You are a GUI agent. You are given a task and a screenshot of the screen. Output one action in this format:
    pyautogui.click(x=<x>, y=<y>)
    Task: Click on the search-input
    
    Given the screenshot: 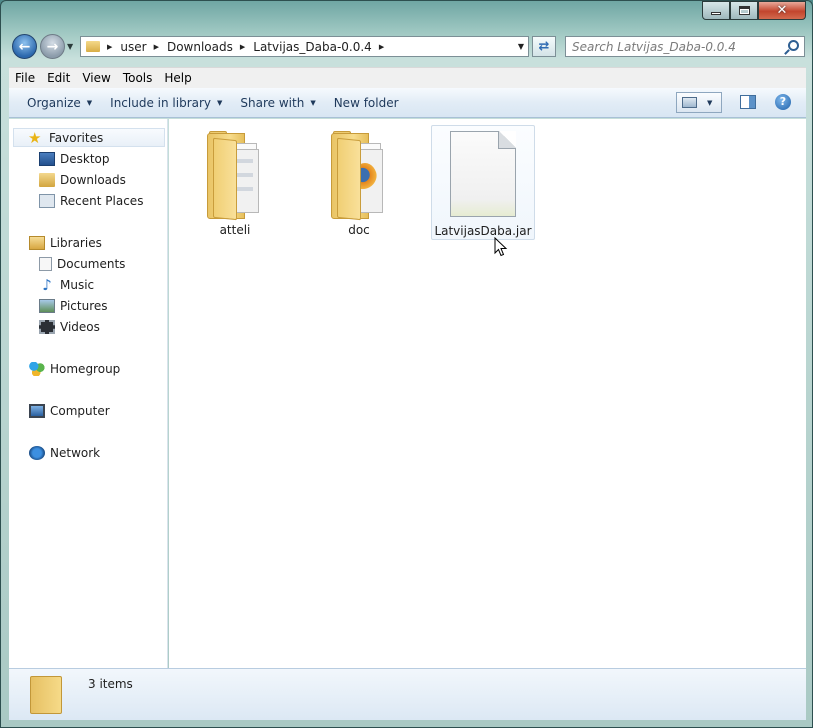 What is the action you would take?
    pyautogui.click(x=671, y=46)
    